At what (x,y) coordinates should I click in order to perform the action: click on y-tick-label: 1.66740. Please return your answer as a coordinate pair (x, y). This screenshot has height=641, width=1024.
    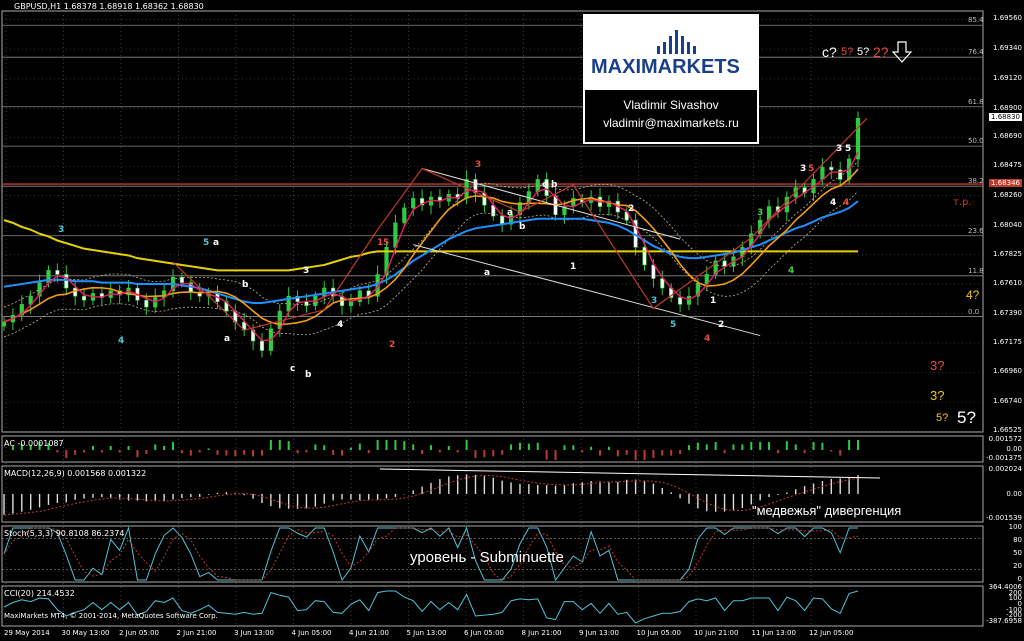
    Looking at the image, I should click on (1007, 401).